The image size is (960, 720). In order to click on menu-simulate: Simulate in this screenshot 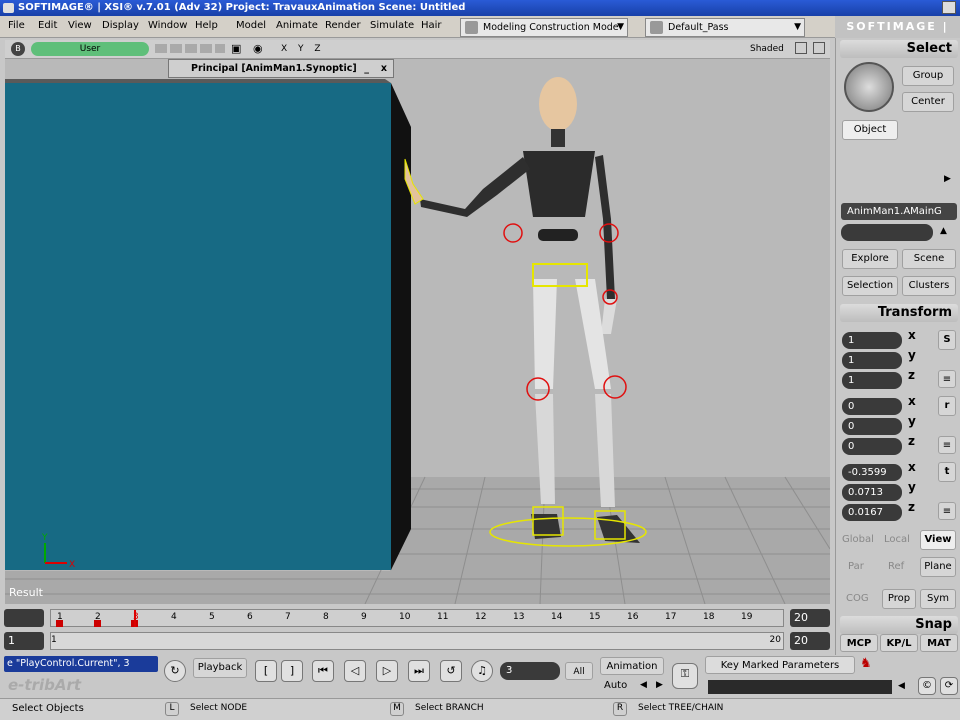, I will do `click(392, 25)`.